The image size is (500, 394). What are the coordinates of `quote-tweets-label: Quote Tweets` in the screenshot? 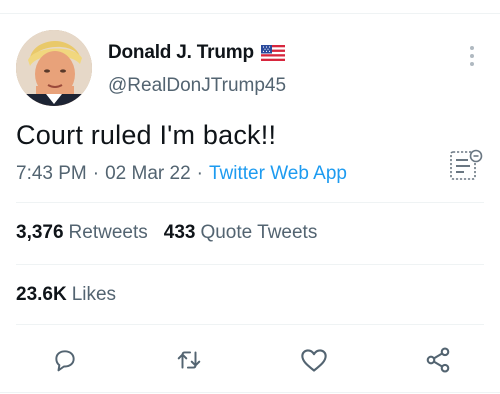 It's located at (258, 233).